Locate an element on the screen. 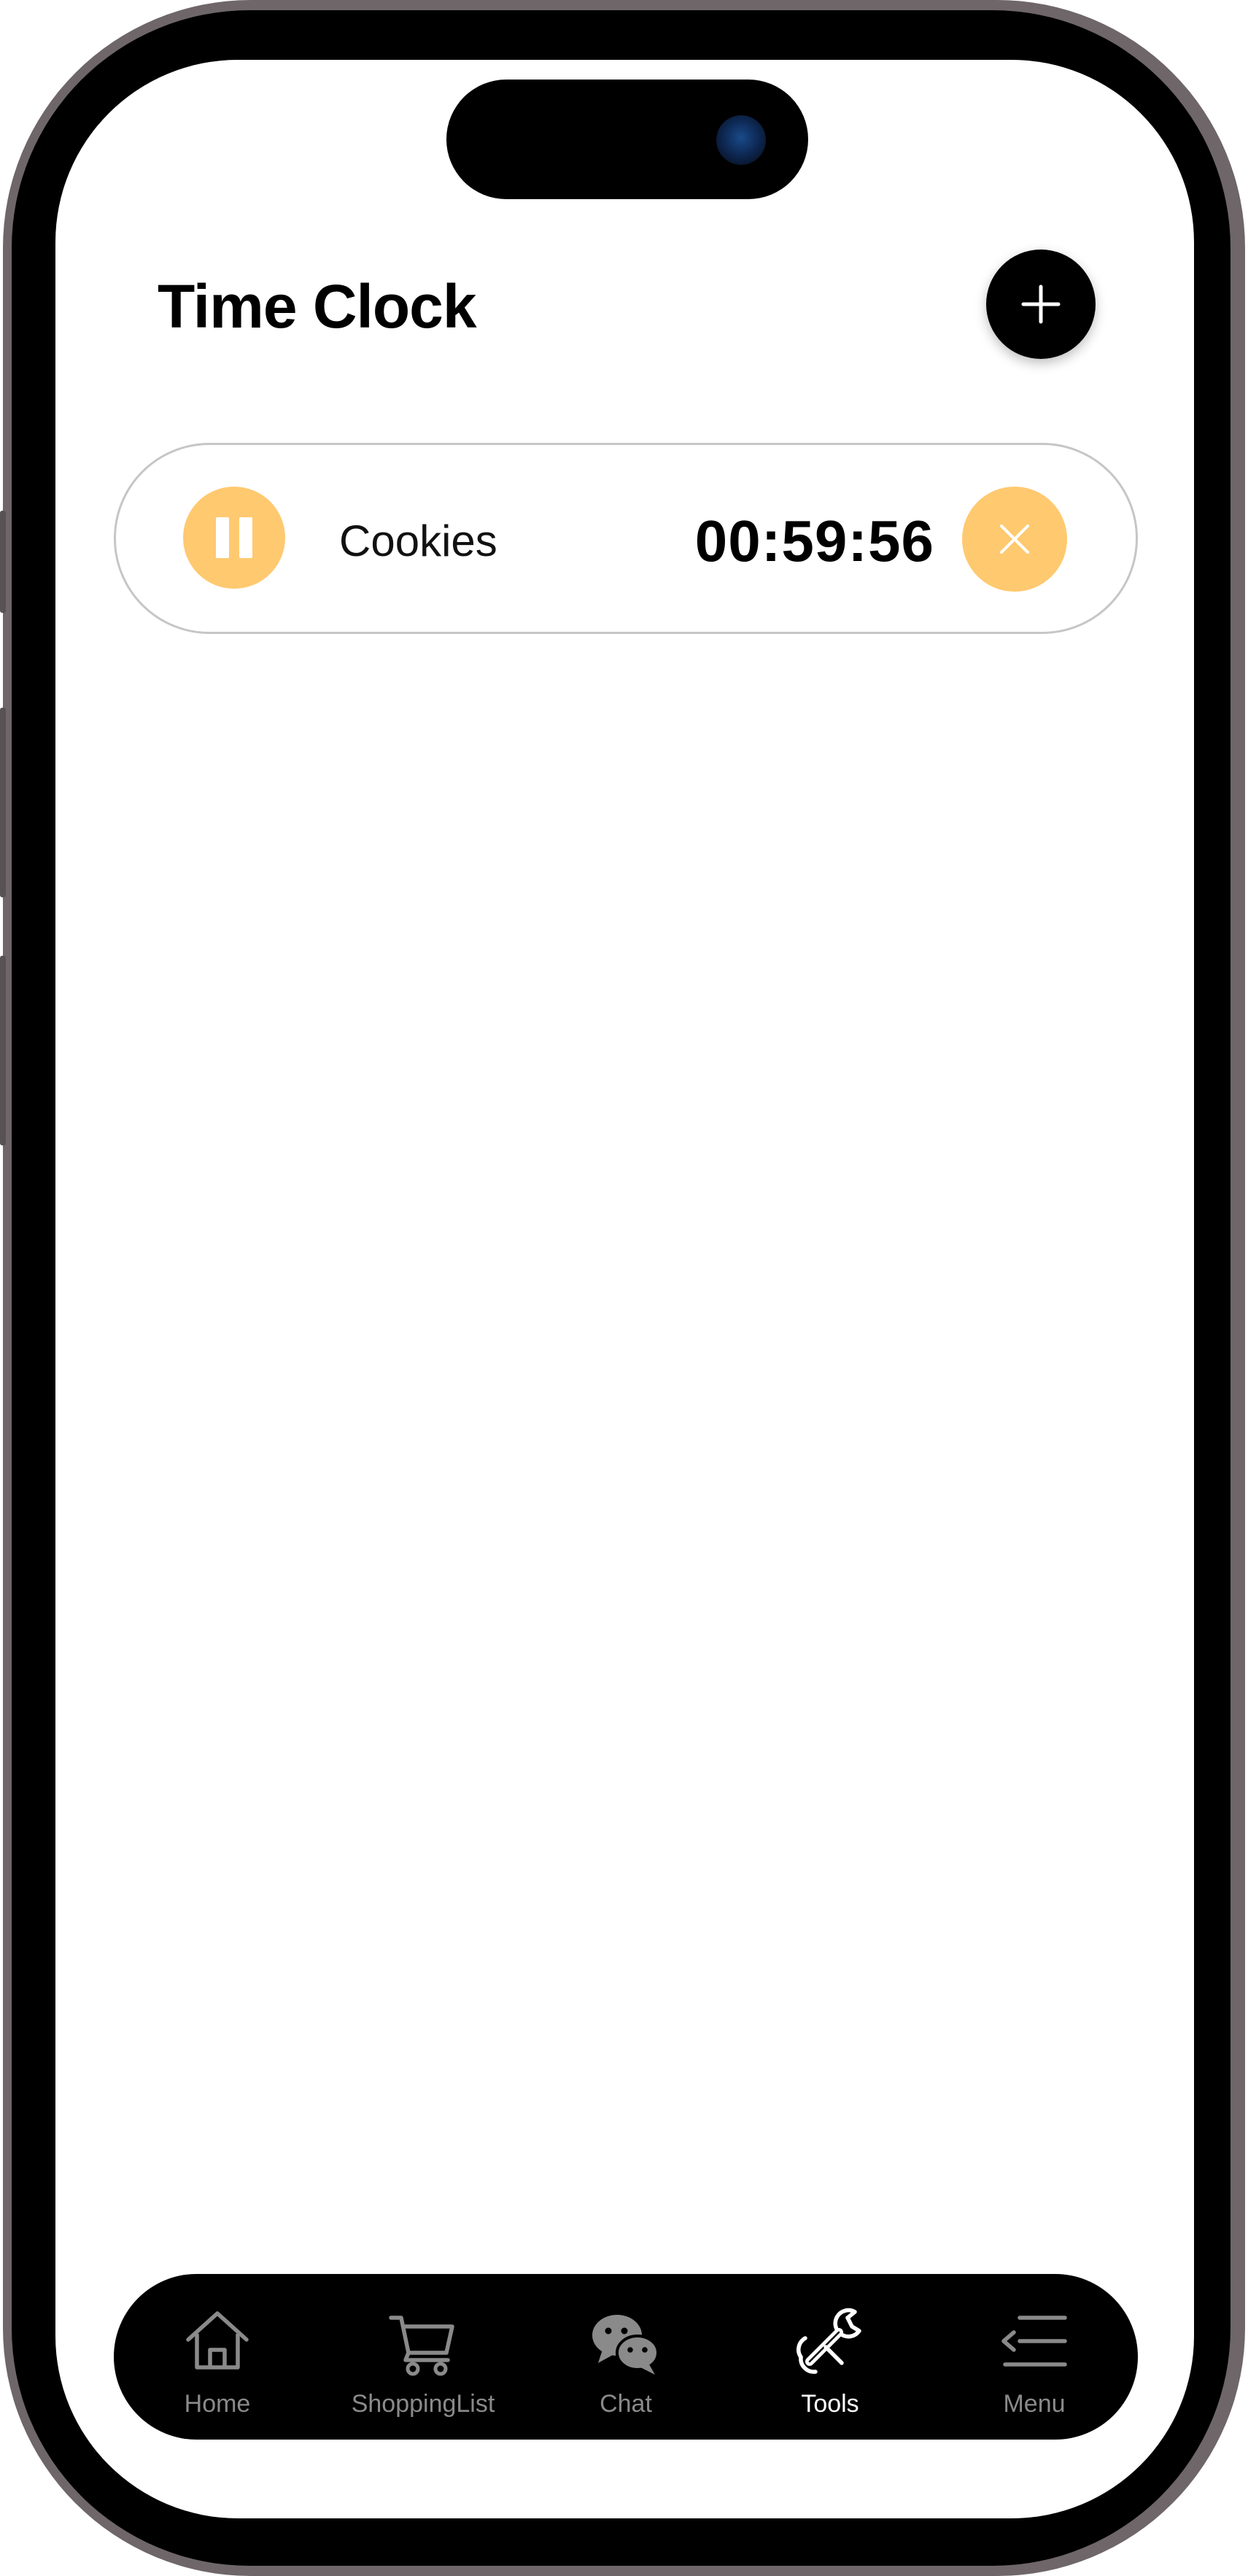  cancel-timer-button is located at coordinates (1014, 539).